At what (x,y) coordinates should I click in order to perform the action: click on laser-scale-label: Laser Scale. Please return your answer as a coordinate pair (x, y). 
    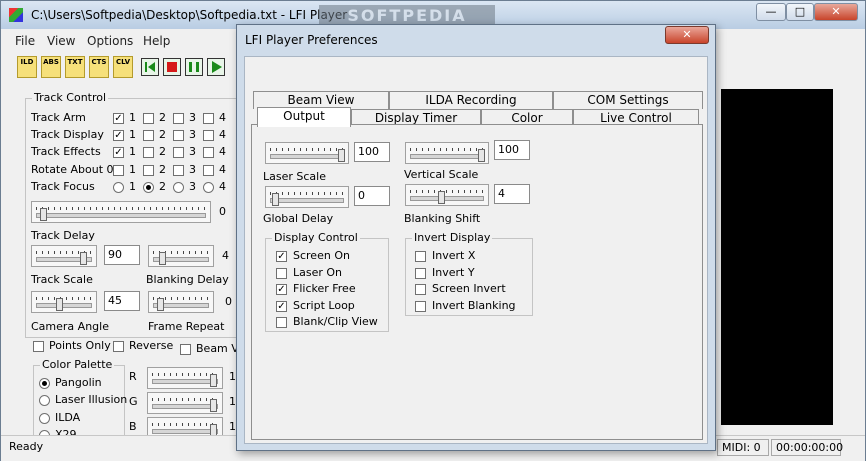
    Looking at the image, I should click on (294, 176).